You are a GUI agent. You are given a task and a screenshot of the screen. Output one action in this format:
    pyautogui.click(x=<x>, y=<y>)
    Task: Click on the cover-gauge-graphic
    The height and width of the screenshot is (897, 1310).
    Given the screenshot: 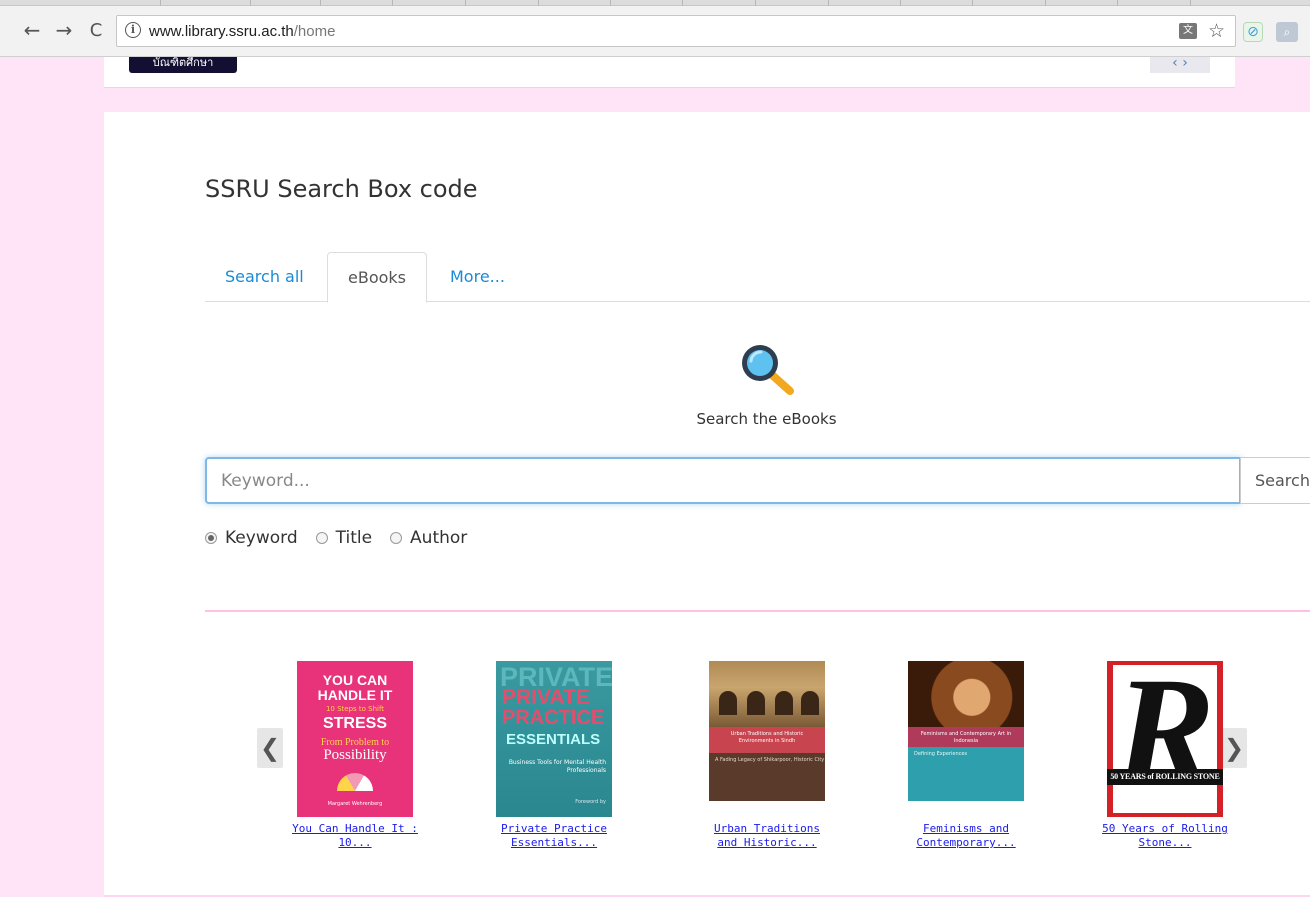 What is the action you would take?
    pyautogui.click(x=355, y=782)
    